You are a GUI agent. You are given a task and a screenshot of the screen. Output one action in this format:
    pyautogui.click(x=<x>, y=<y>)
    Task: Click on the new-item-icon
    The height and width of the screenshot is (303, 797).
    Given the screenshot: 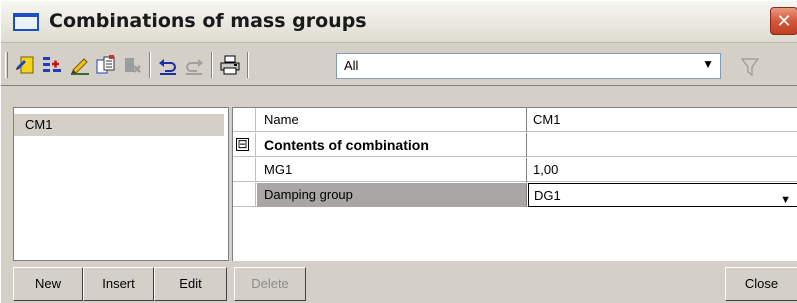 What is the action you would take?
    pyautogui.click(x=25, y=65)
    